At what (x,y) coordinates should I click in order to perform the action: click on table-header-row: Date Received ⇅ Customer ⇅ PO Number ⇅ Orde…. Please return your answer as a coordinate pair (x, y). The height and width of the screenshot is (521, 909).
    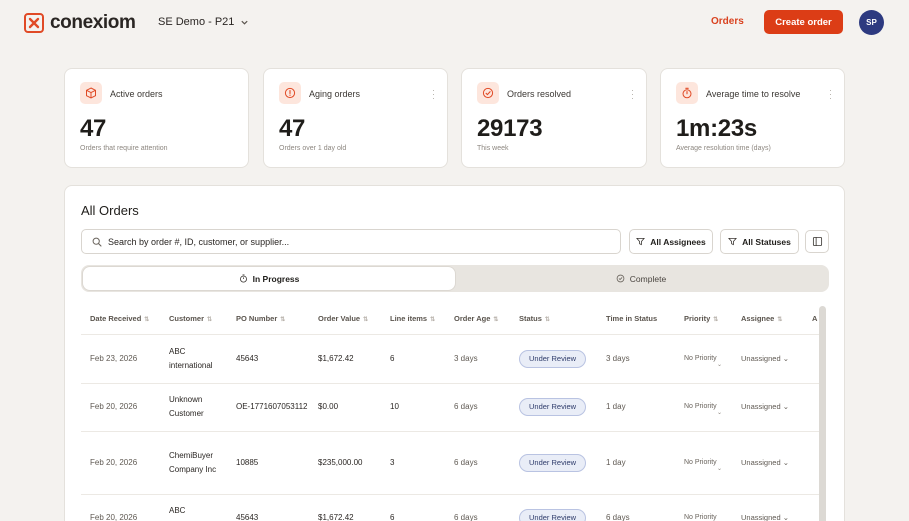
    Looking at the image, I should click on (451, 319).